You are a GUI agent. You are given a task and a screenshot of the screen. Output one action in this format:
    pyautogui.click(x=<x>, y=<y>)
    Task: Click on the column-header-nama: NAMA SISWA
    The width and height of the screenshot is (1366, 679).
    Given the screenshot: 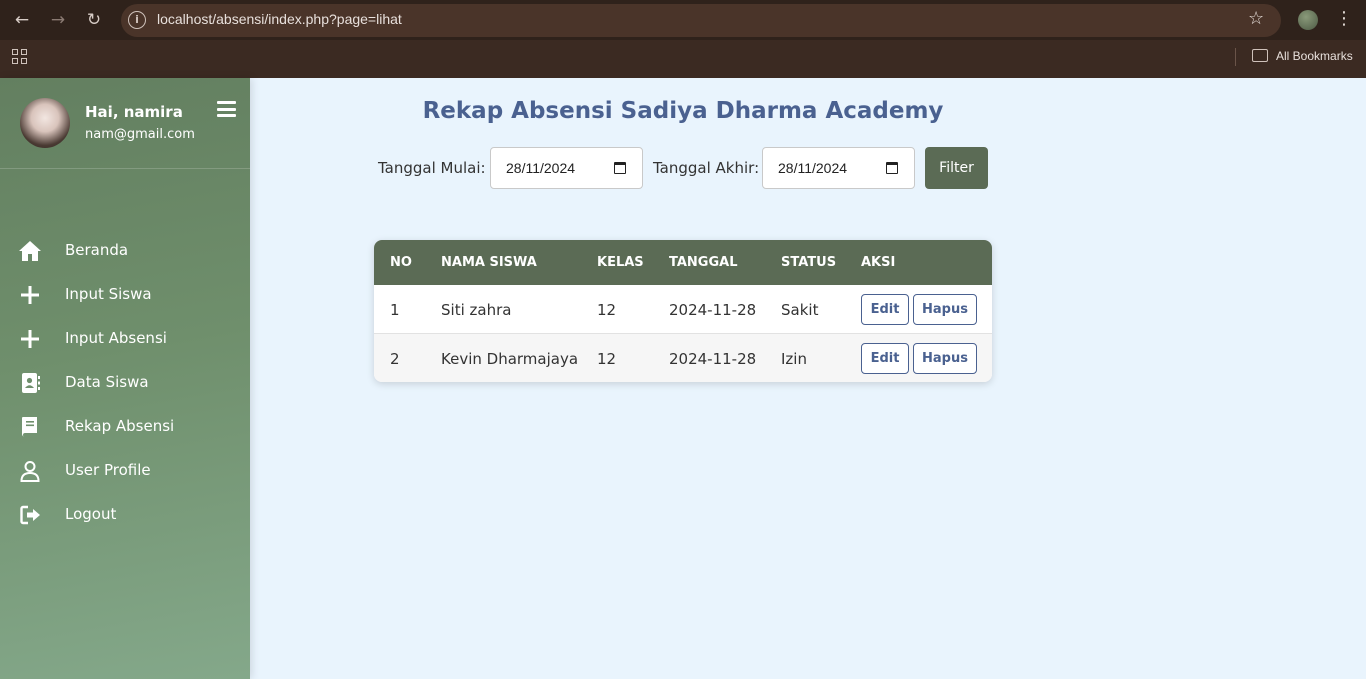 What is the action you would take?
    pyautogui.click(x=489, y=262)
    